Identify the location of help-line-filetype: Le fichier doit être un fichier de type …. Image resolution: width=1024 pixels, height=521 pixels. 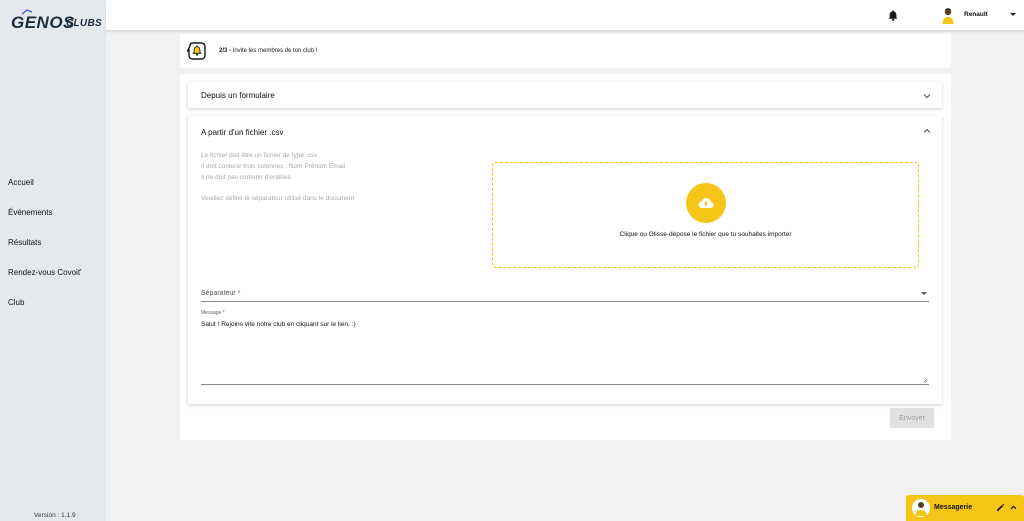
(259, 155).